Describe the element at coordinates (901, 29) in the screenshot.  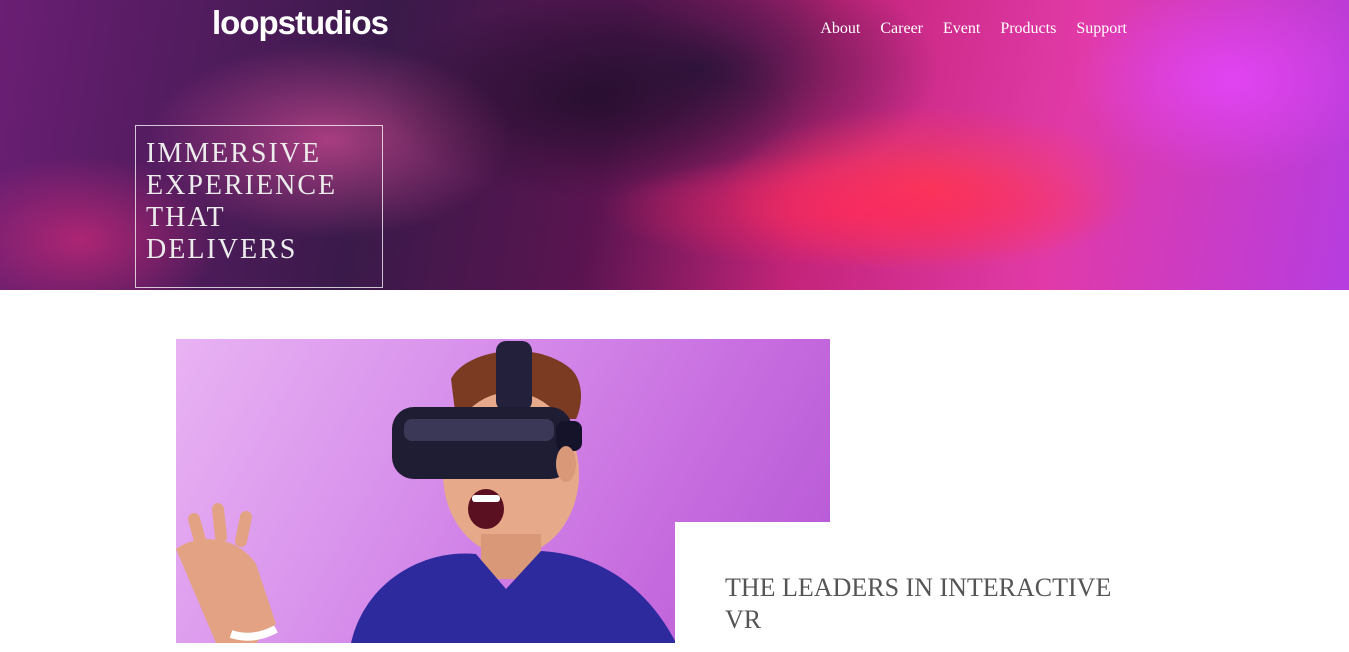
I see `nav-link-career: Career` at that location.